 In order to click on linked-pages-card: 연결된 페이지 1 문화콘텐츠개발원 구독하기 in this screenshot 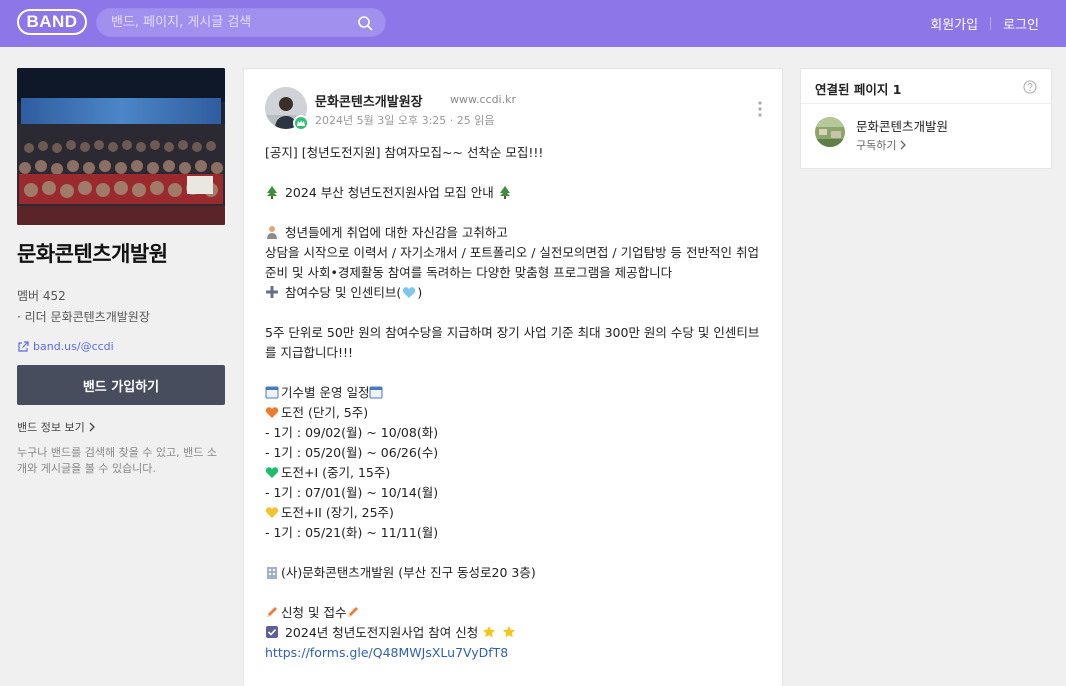, I will do `click(926, 118)`.